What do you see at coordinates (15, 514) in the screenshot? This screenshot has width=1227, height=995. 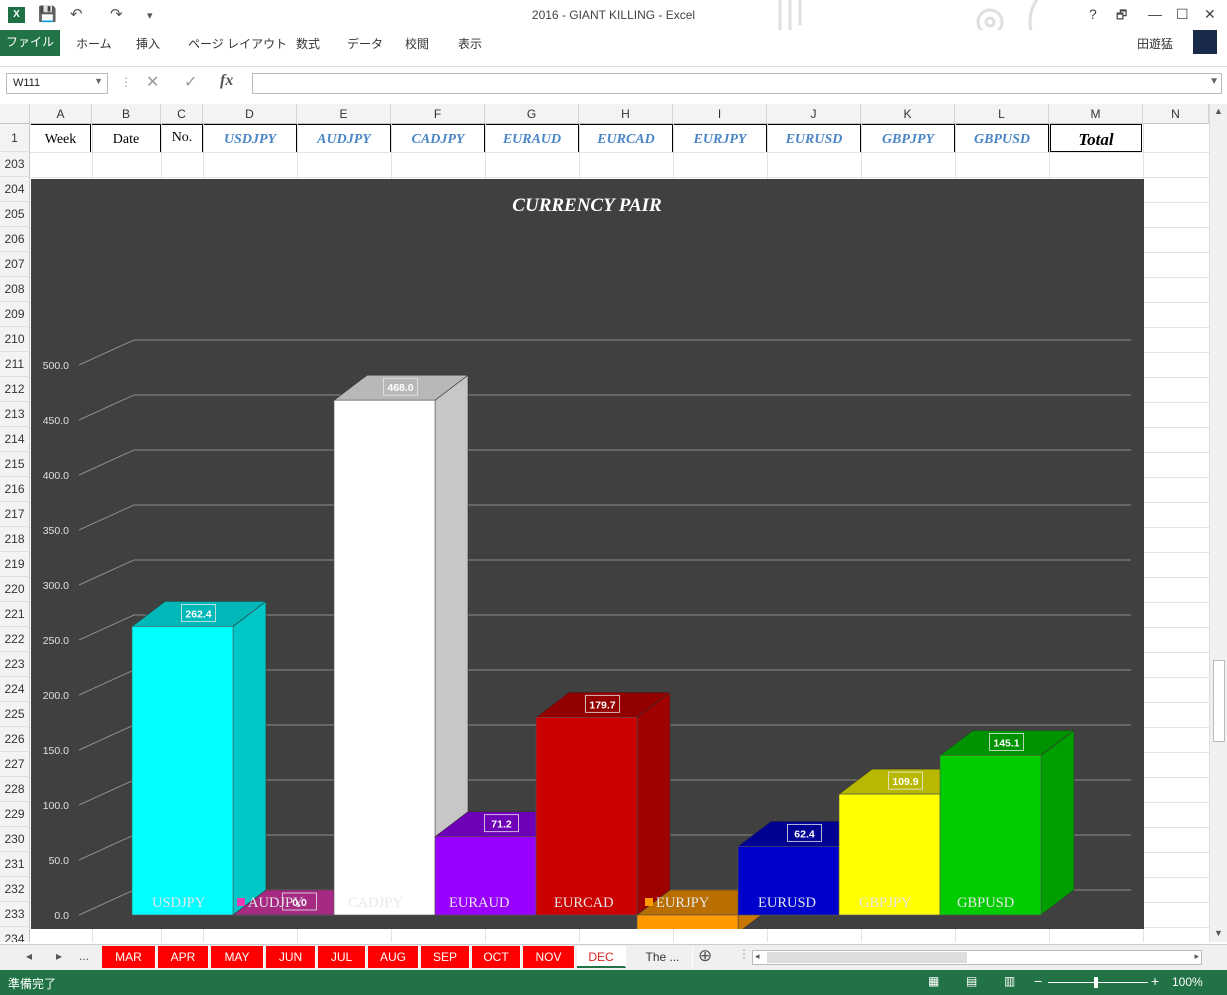 I see `row-header: 217` at bounding box center [15, 514].